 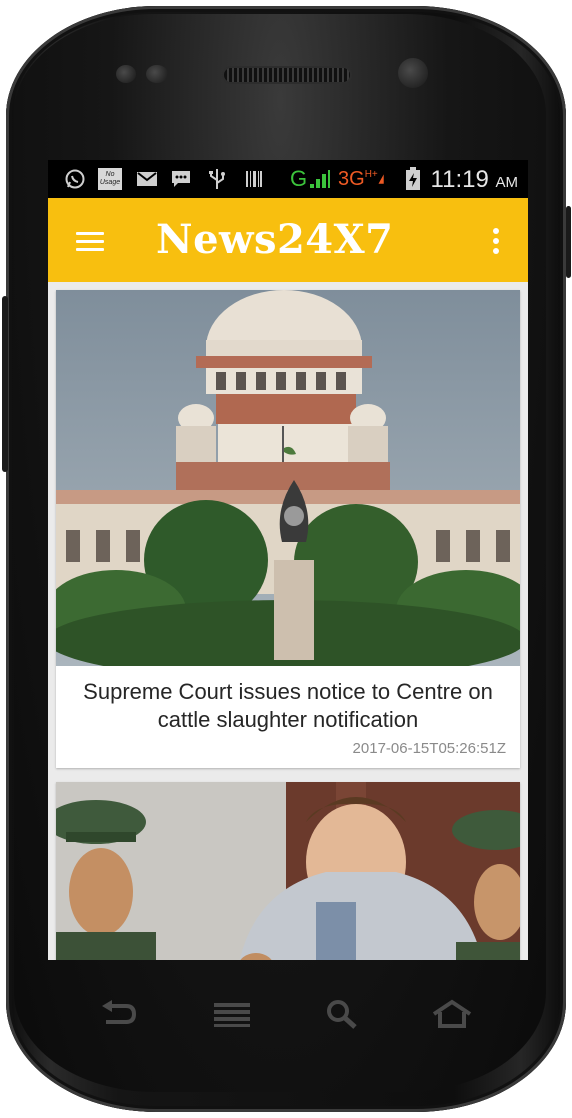 I want to click on barcode-icon, so click(x=254, y=179).